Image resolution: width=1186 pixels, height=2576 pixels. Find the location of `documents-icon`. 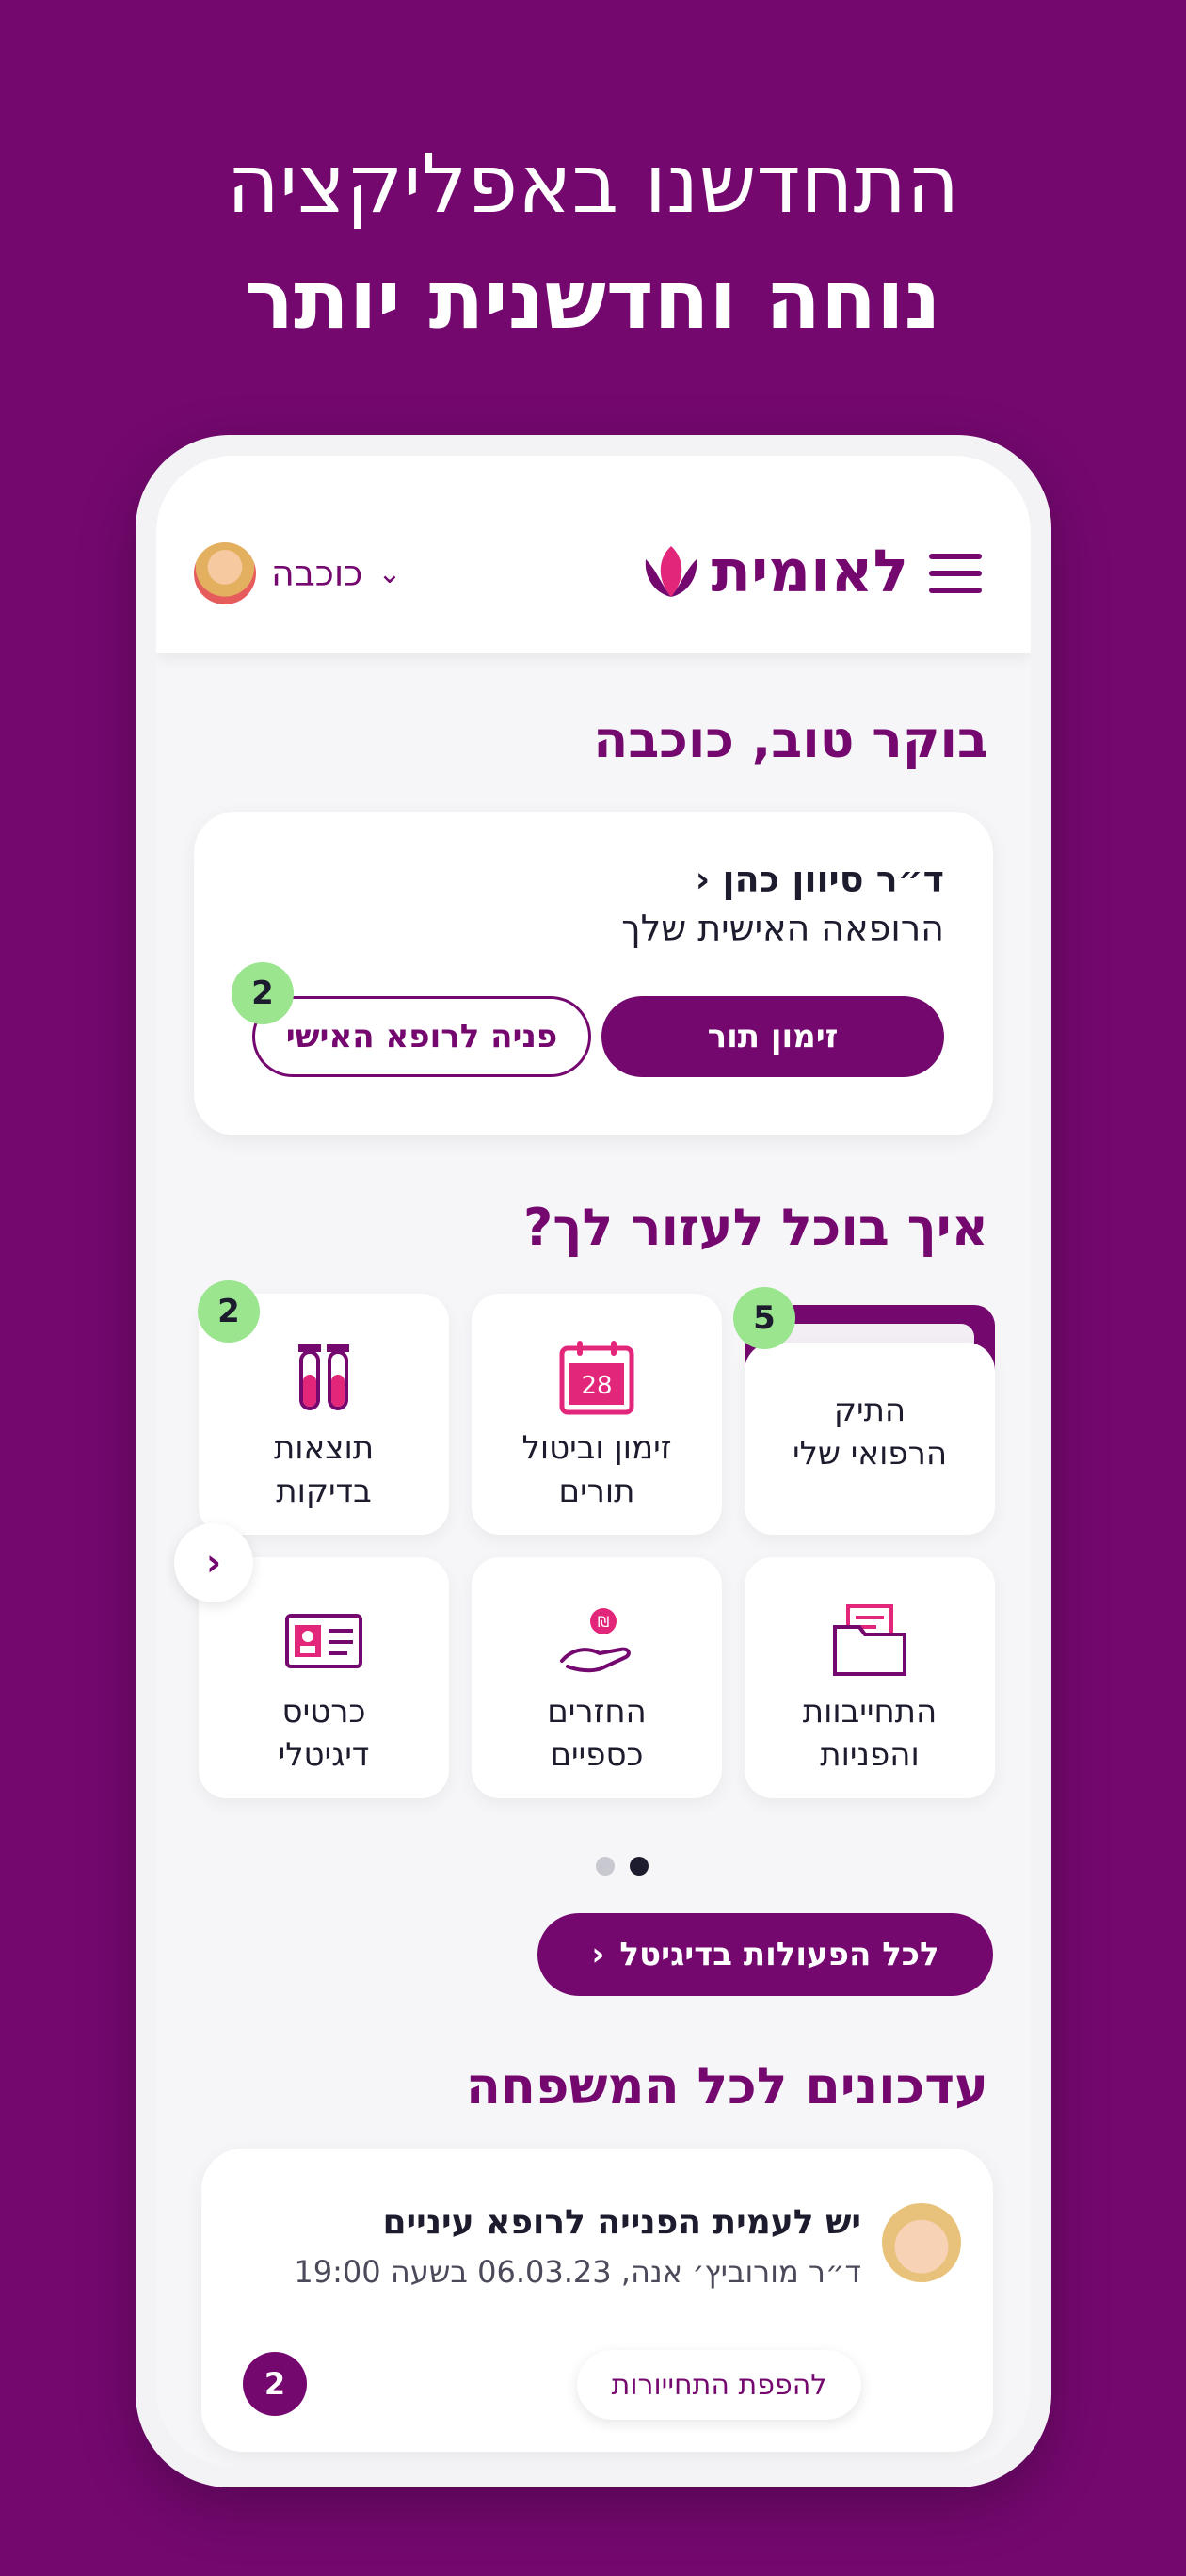

documents-icon is located at coordinates (869, 1640).